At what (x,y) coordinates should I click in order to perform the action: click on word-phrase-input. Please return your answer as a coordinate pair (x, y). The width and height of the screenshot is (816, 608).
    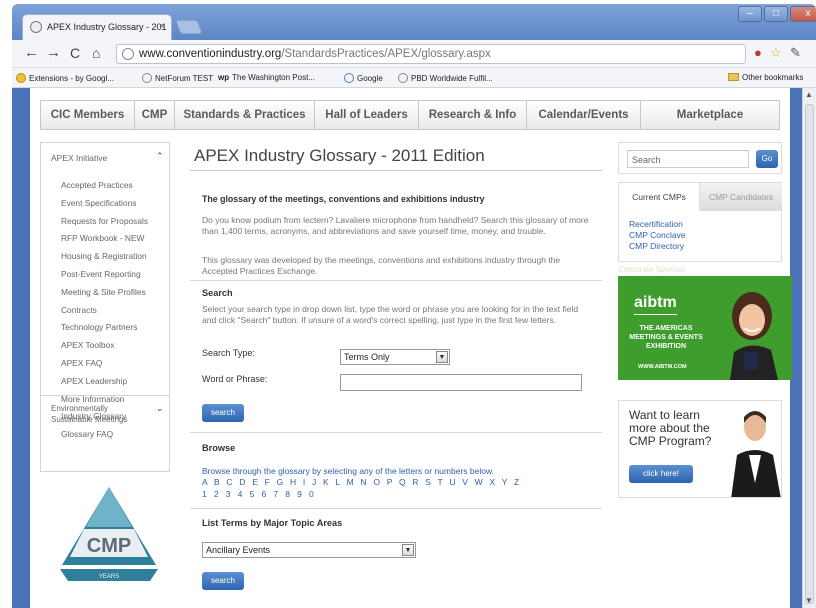
    Looking at the image, I should click on (461, 382).